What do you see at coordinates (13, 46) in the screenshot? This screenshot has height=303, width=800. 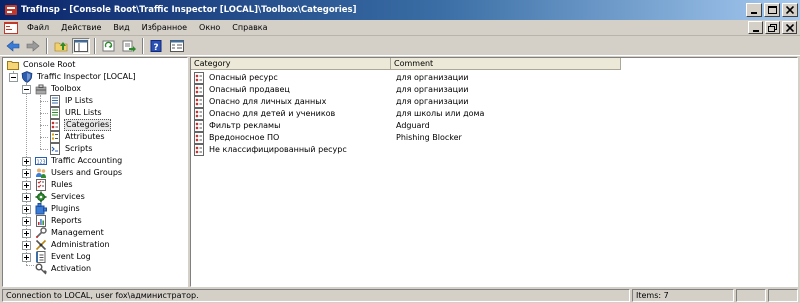 I see `back-button` at bounding box center [13, 46].